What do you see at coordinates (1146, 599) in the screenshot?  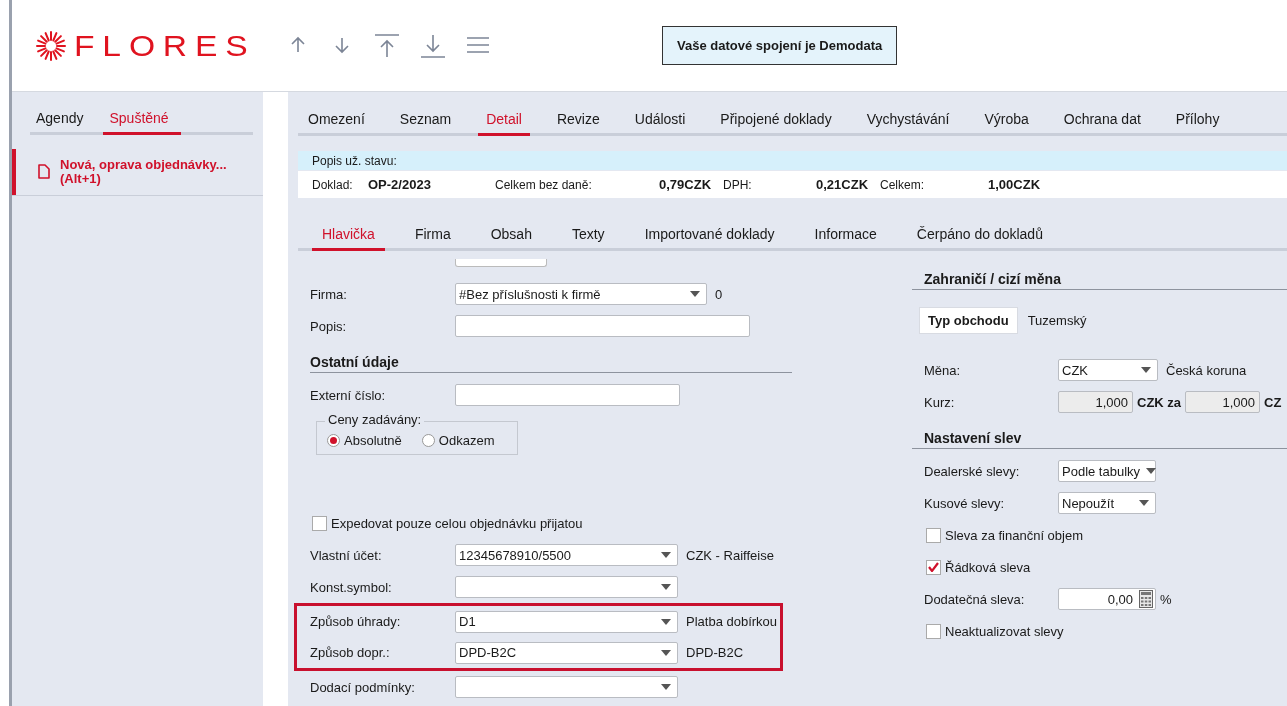 I see `calculator-icon` at bounding box center [1146, 599].